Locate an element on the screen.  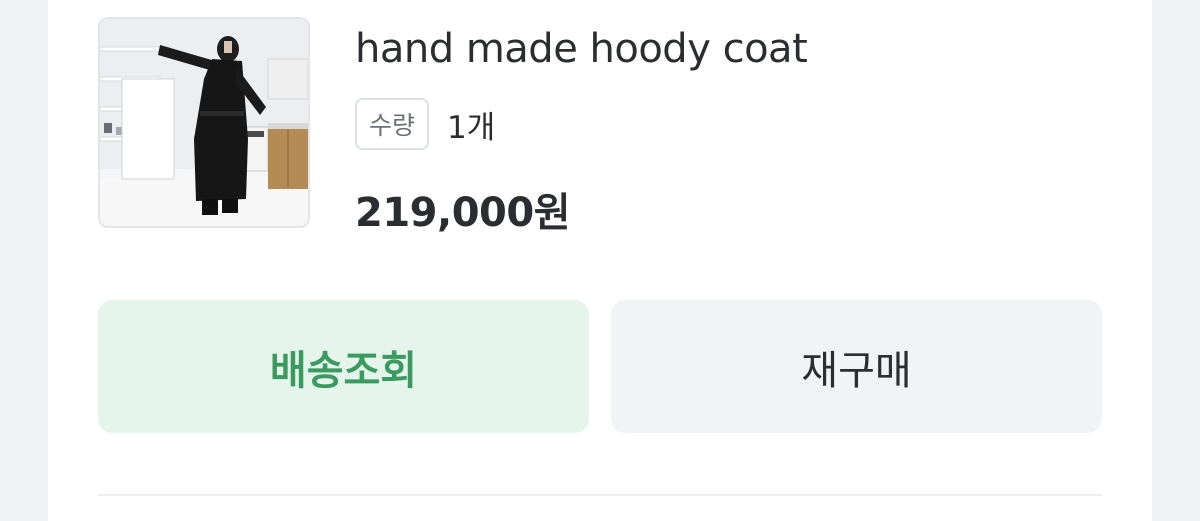
product-name: hand made hoody coat is located at coordinates (581, 49).